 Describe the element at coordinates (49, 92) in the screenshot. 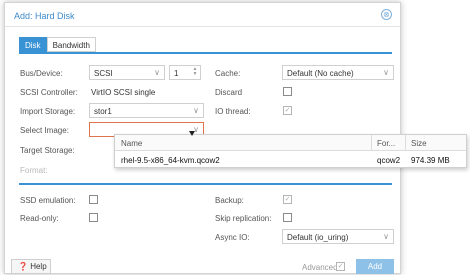

I see `scsi-controller-label: SCSI Controller:` at that location.